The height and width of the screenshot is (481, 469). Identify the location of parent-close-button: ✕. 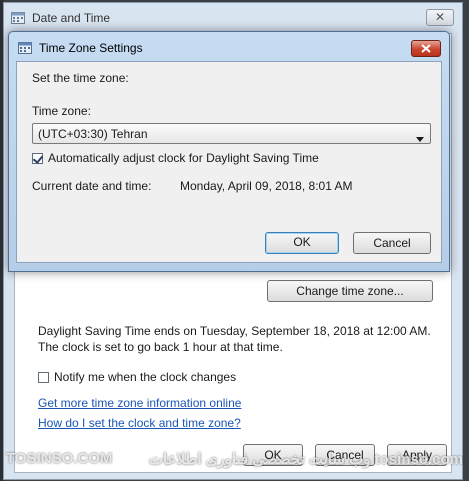
(440, 17).